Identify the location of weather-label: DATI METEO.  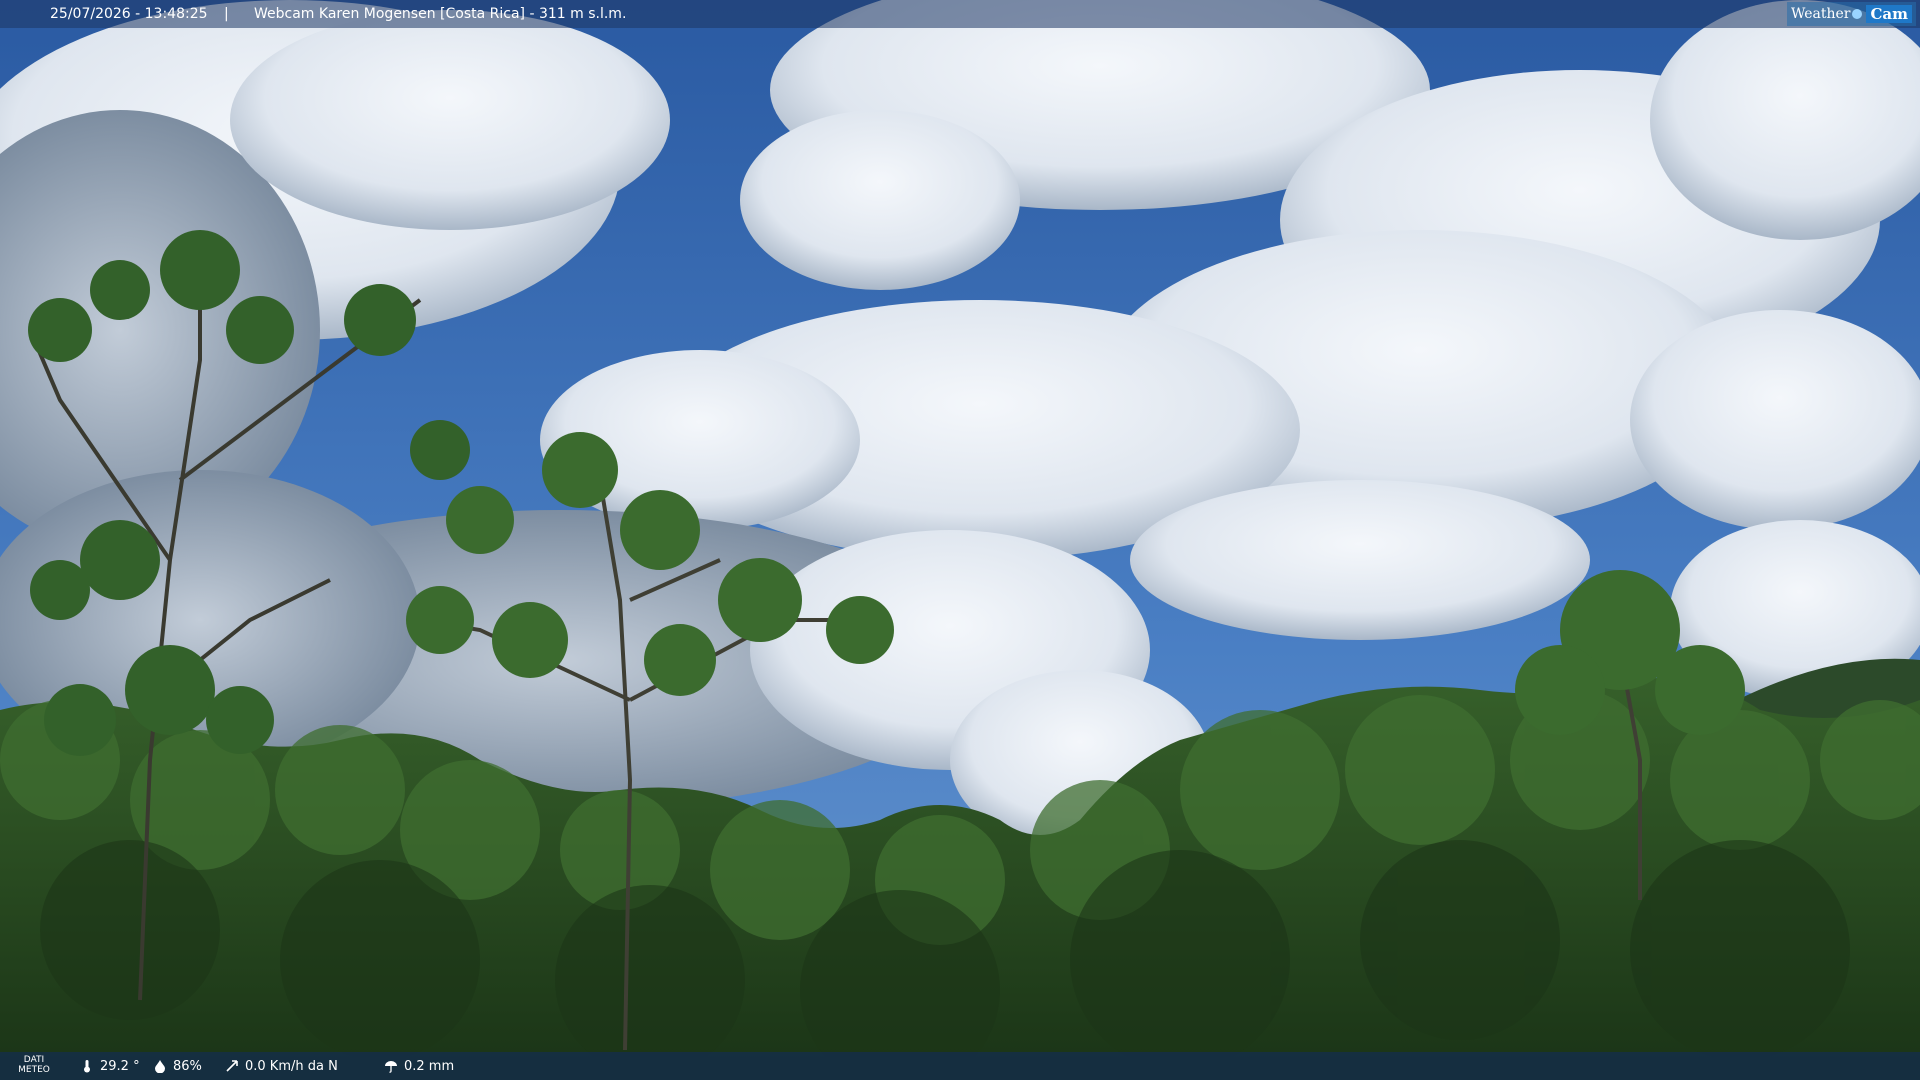
(34, 1065).